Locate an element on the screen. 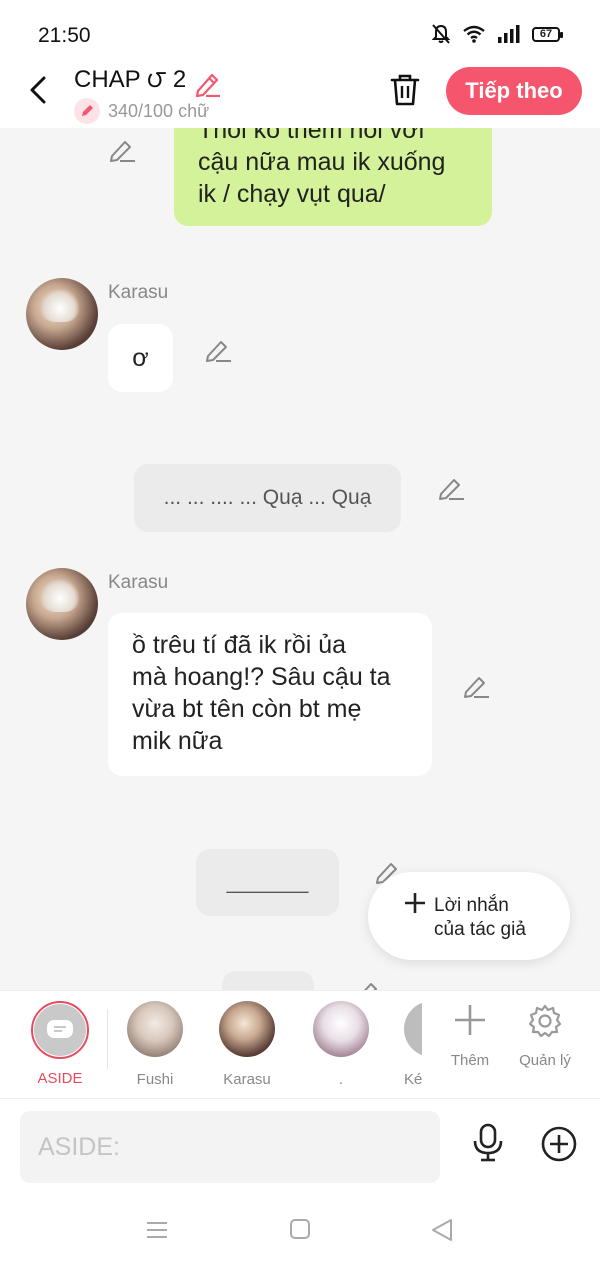 The width and height of the screenshot is (600, 1267). trash-icon is located at coordinates (405, 90).